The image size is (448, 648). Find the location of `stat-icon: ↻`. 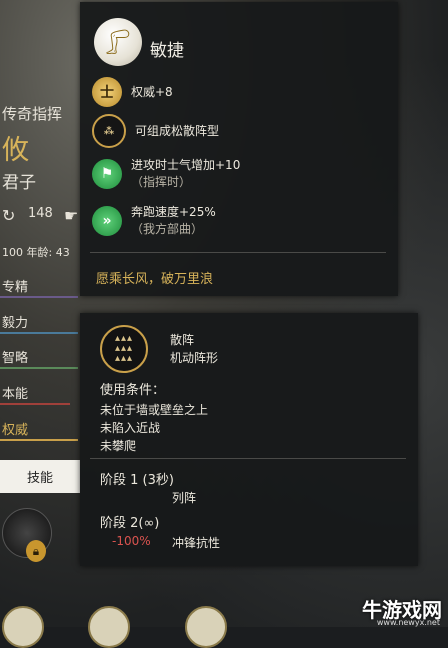

stat-icon: ↻ is located at coordinates (9, 215).